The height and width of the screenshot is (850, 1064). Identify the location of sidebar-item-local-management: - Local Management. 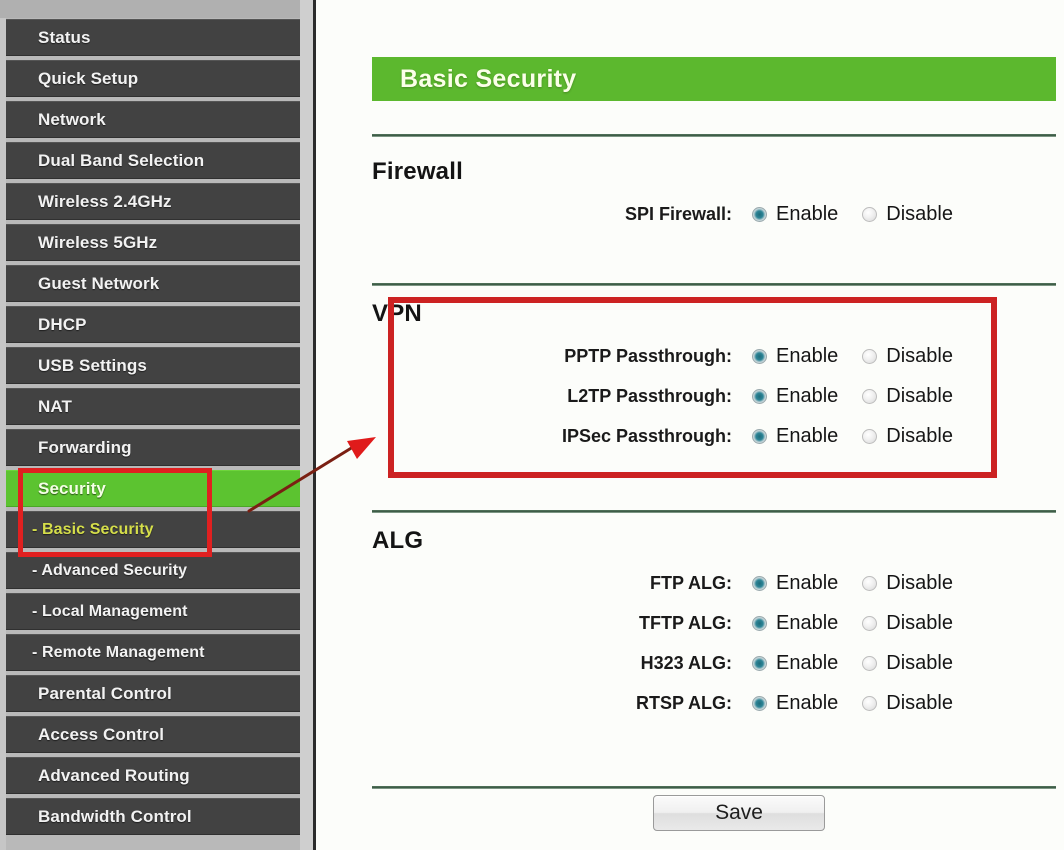
(153, 611).